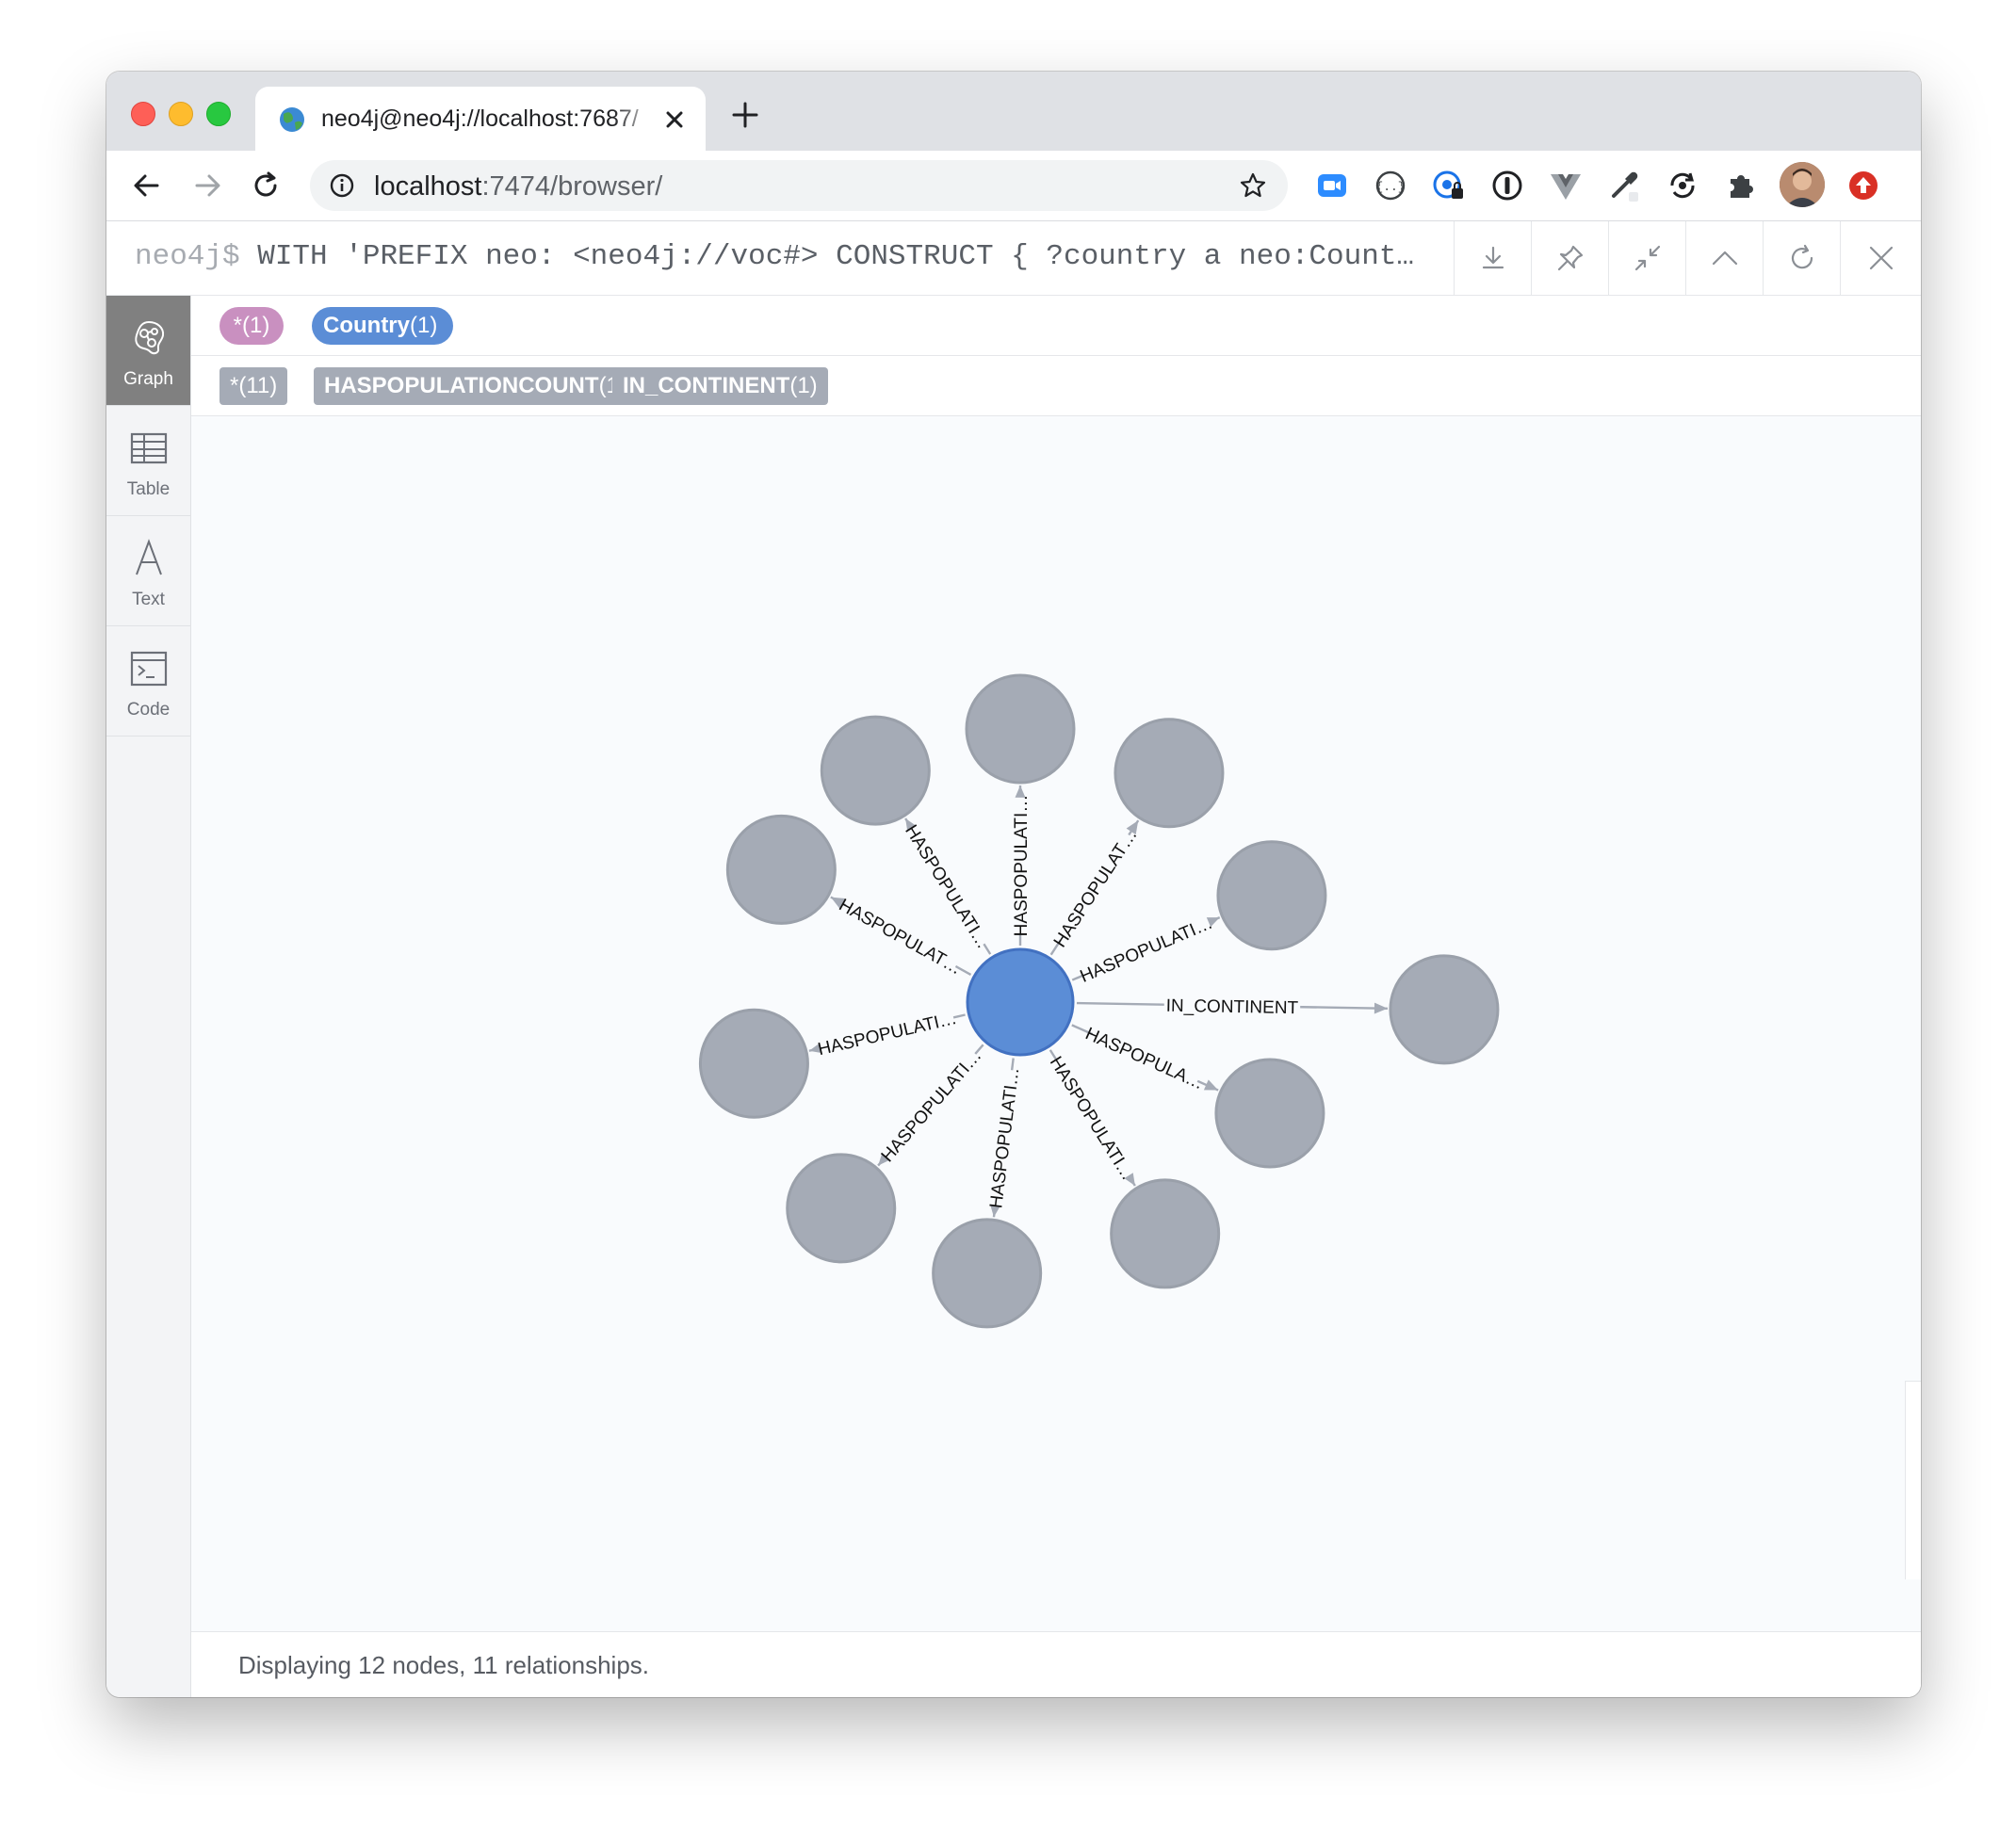 The width and height of the screenshot is (2016, 1829). What do you see at coordinates (148, 599) in the screenshot?
I see `view-tab-label: Text` at bounding box center [148, 599].